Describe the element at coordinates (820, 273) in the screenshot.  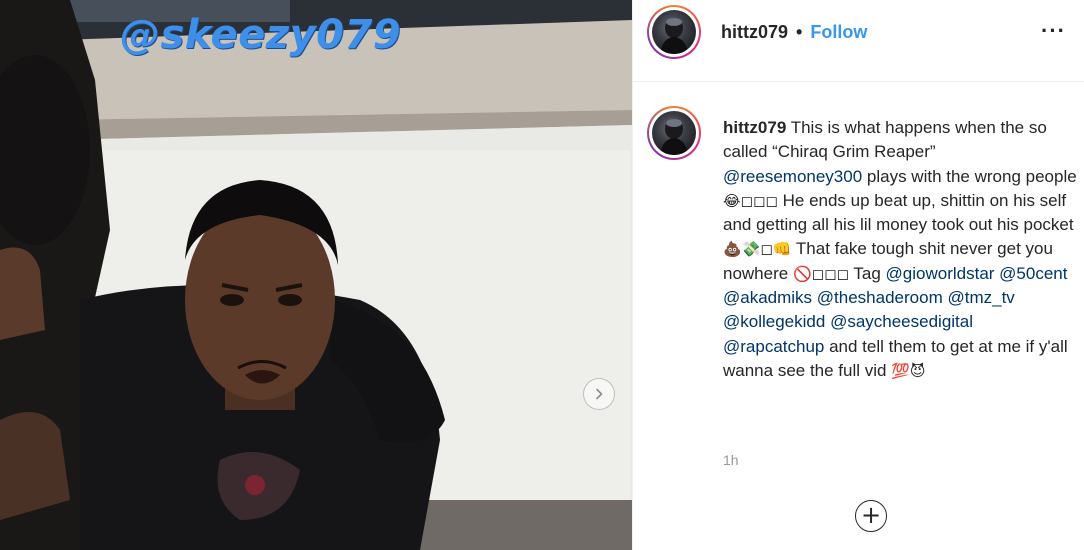
I see `emoji-group: 🚫◻◻◻` at that location.